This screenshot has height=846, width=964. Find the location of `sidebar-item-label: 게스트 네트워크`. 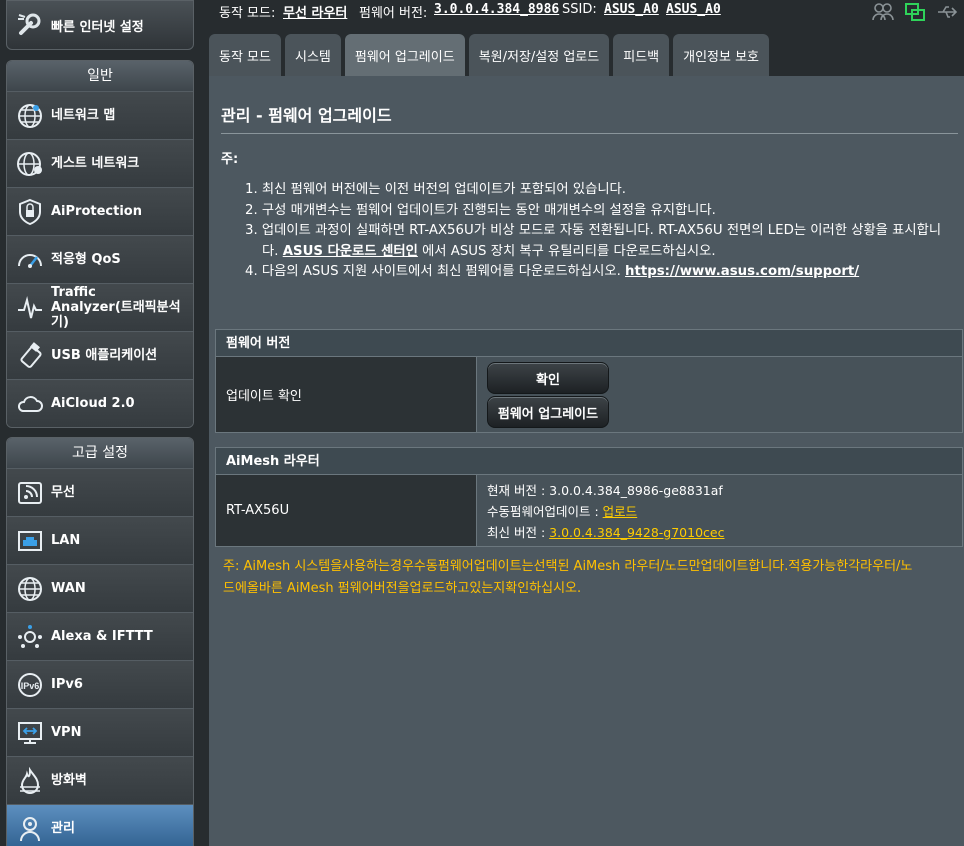

sidebar-item-label: 게스트 네트워크 is located at coordinates (95, 163).